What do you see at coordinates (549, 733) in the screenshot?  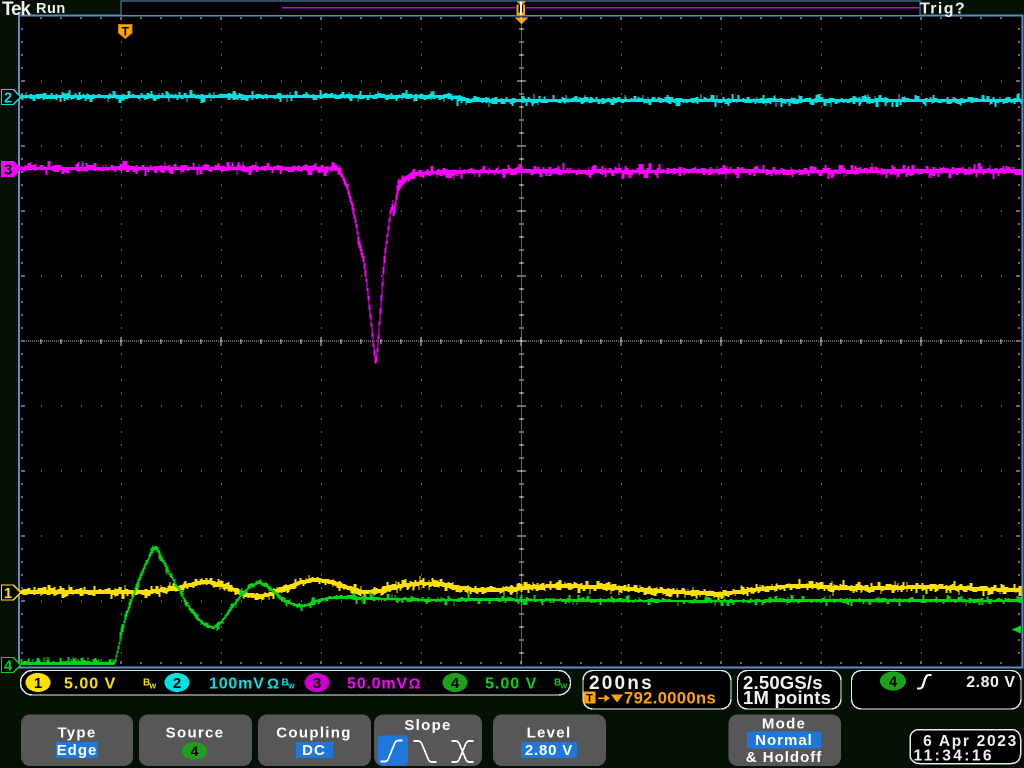 I see `svg-text: Level` at bounding box center [549, 733].